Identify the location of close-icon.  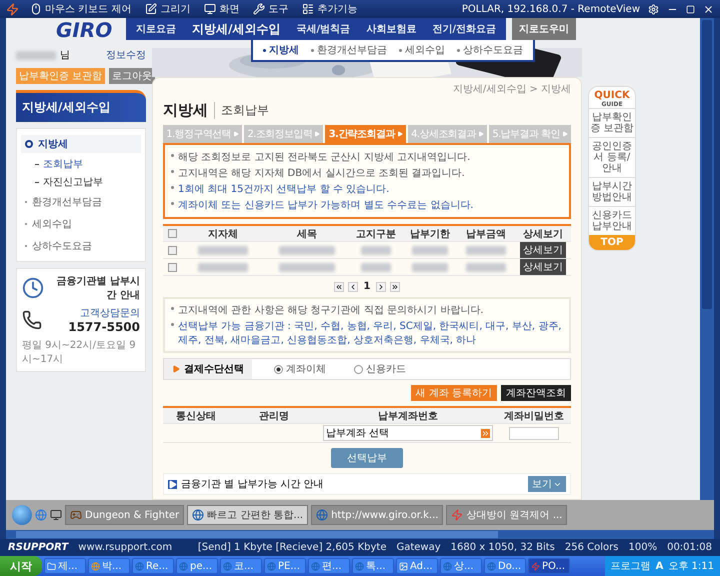
(708, 9).